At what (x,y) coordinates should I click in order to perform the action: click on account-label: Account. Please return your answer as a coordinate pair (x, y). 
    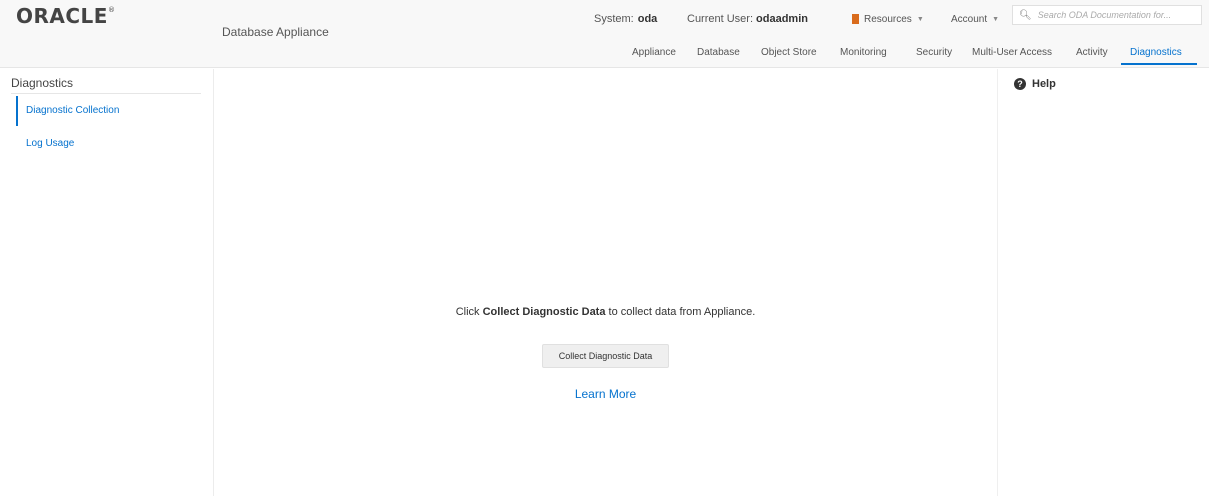
    Looking at the image, I should click on (969, 19).